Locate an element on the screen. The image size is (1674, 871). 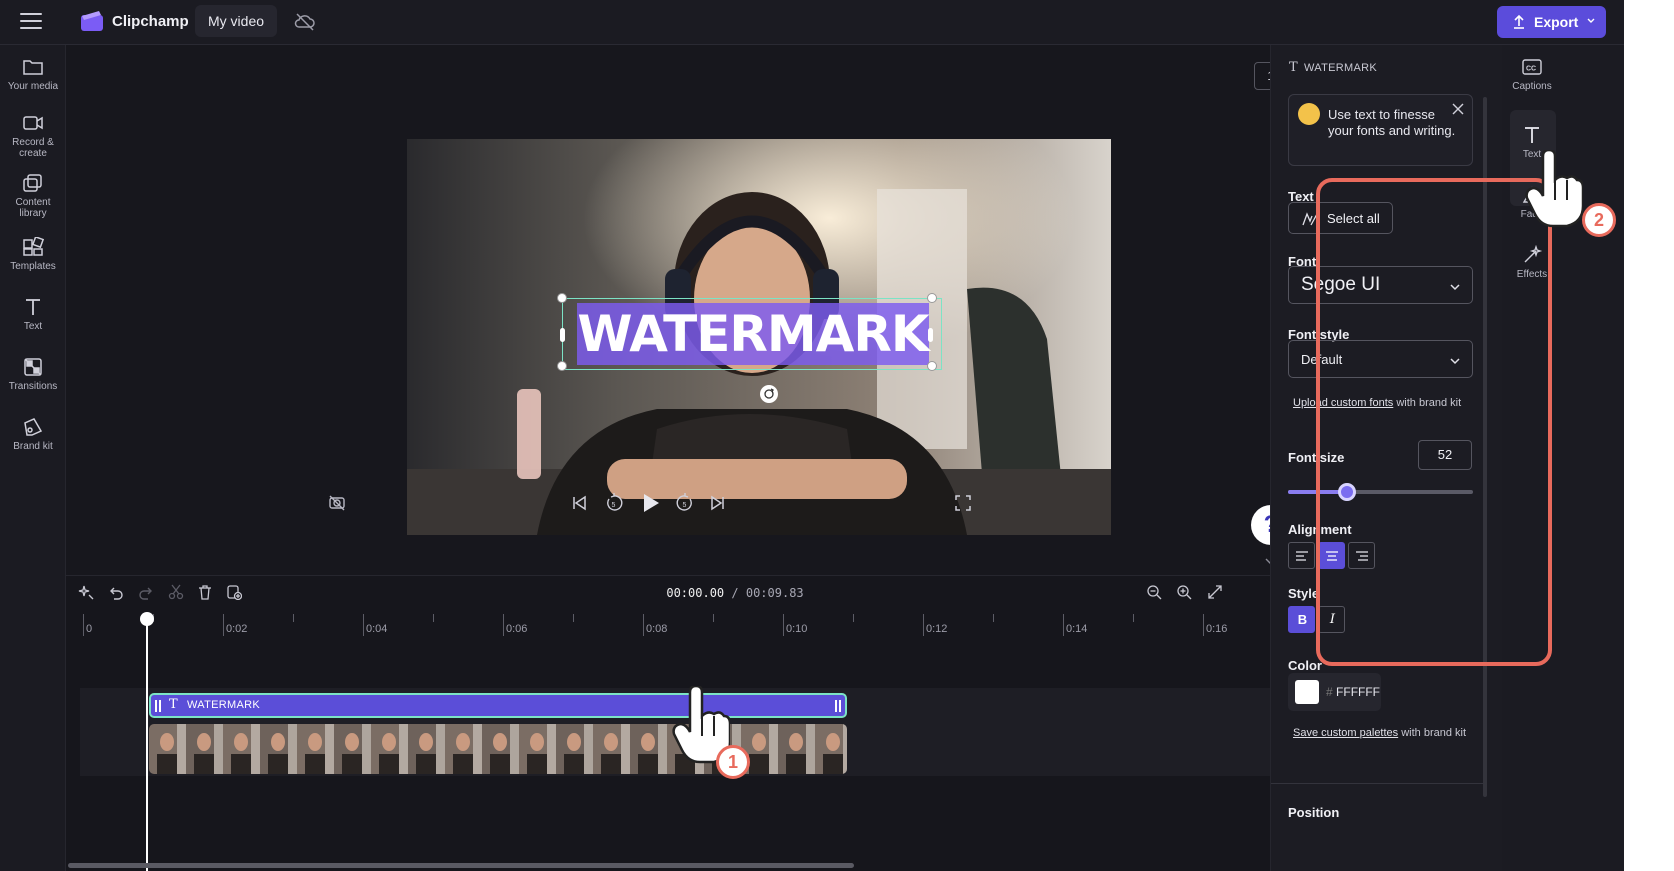
rewind-5-icon: 5 is located at coordinates (614, 503).